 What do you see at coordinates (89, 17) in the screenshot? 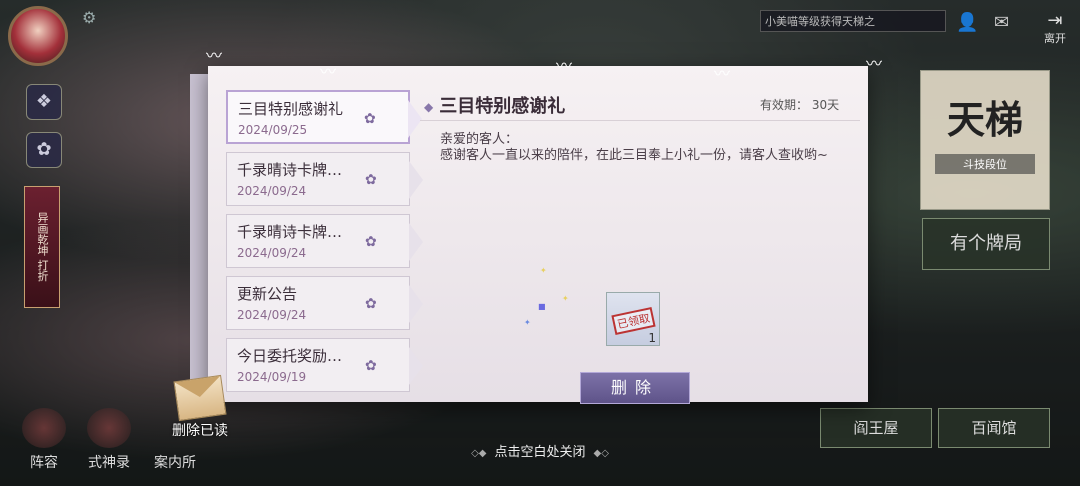
I see `gear-icon: ⚙` at bounding box center [89, 17].